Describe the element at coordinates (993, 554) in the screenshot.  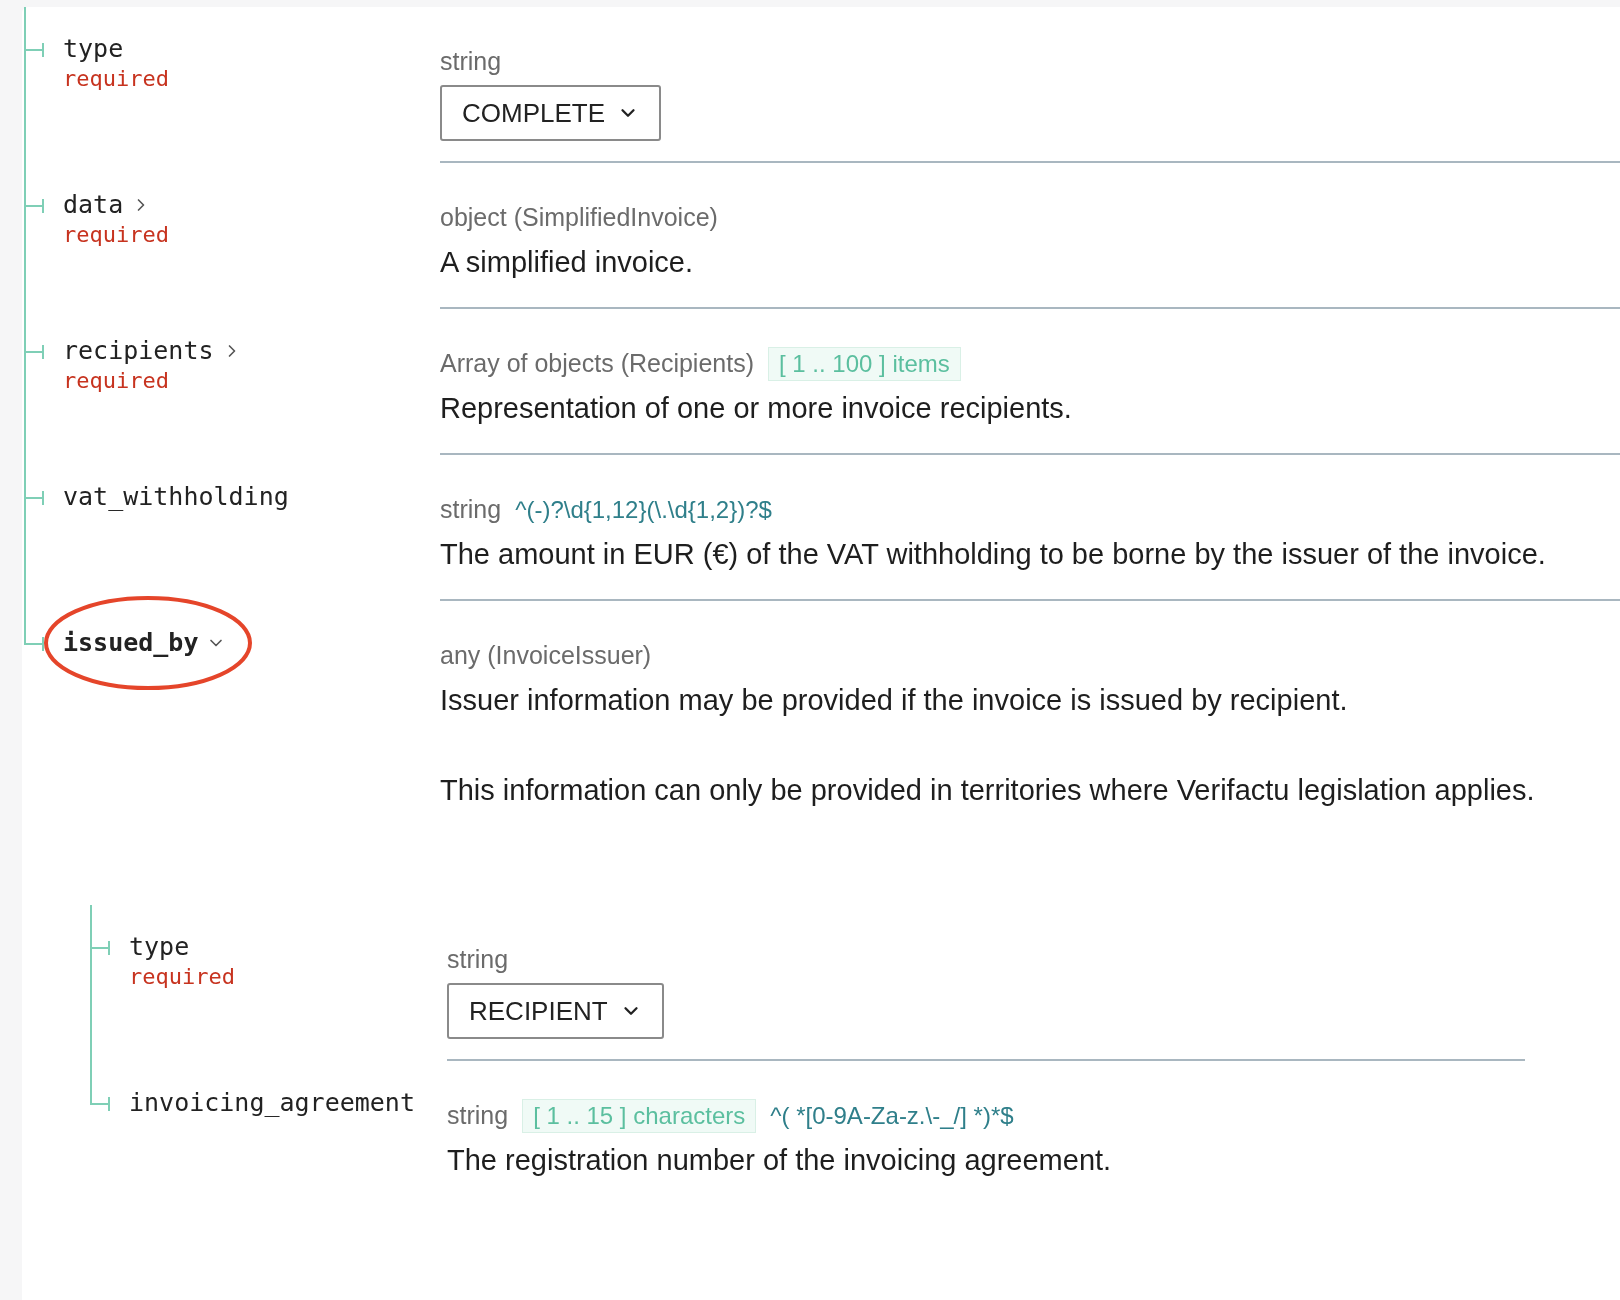
I see `description: The amount in EUR (€) of the VAT withholding to be borne by the issuer of the invoice.` at that location.